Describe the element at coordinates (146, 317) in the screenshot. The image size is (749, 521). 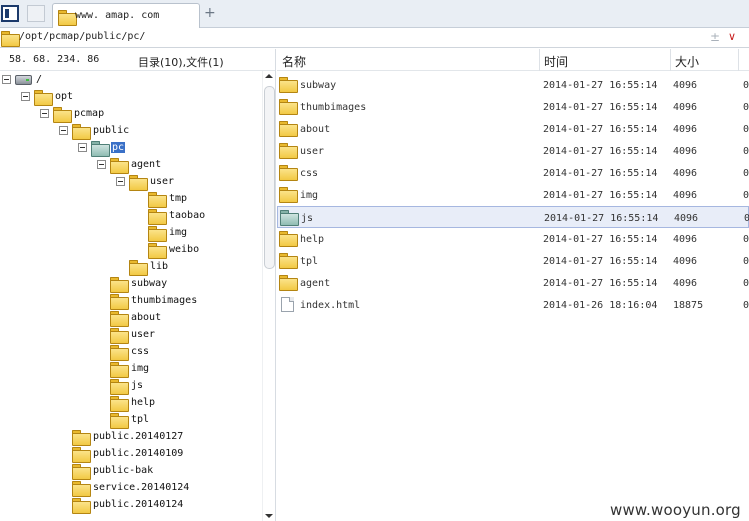
I see `tree-node-label: about` at that location.